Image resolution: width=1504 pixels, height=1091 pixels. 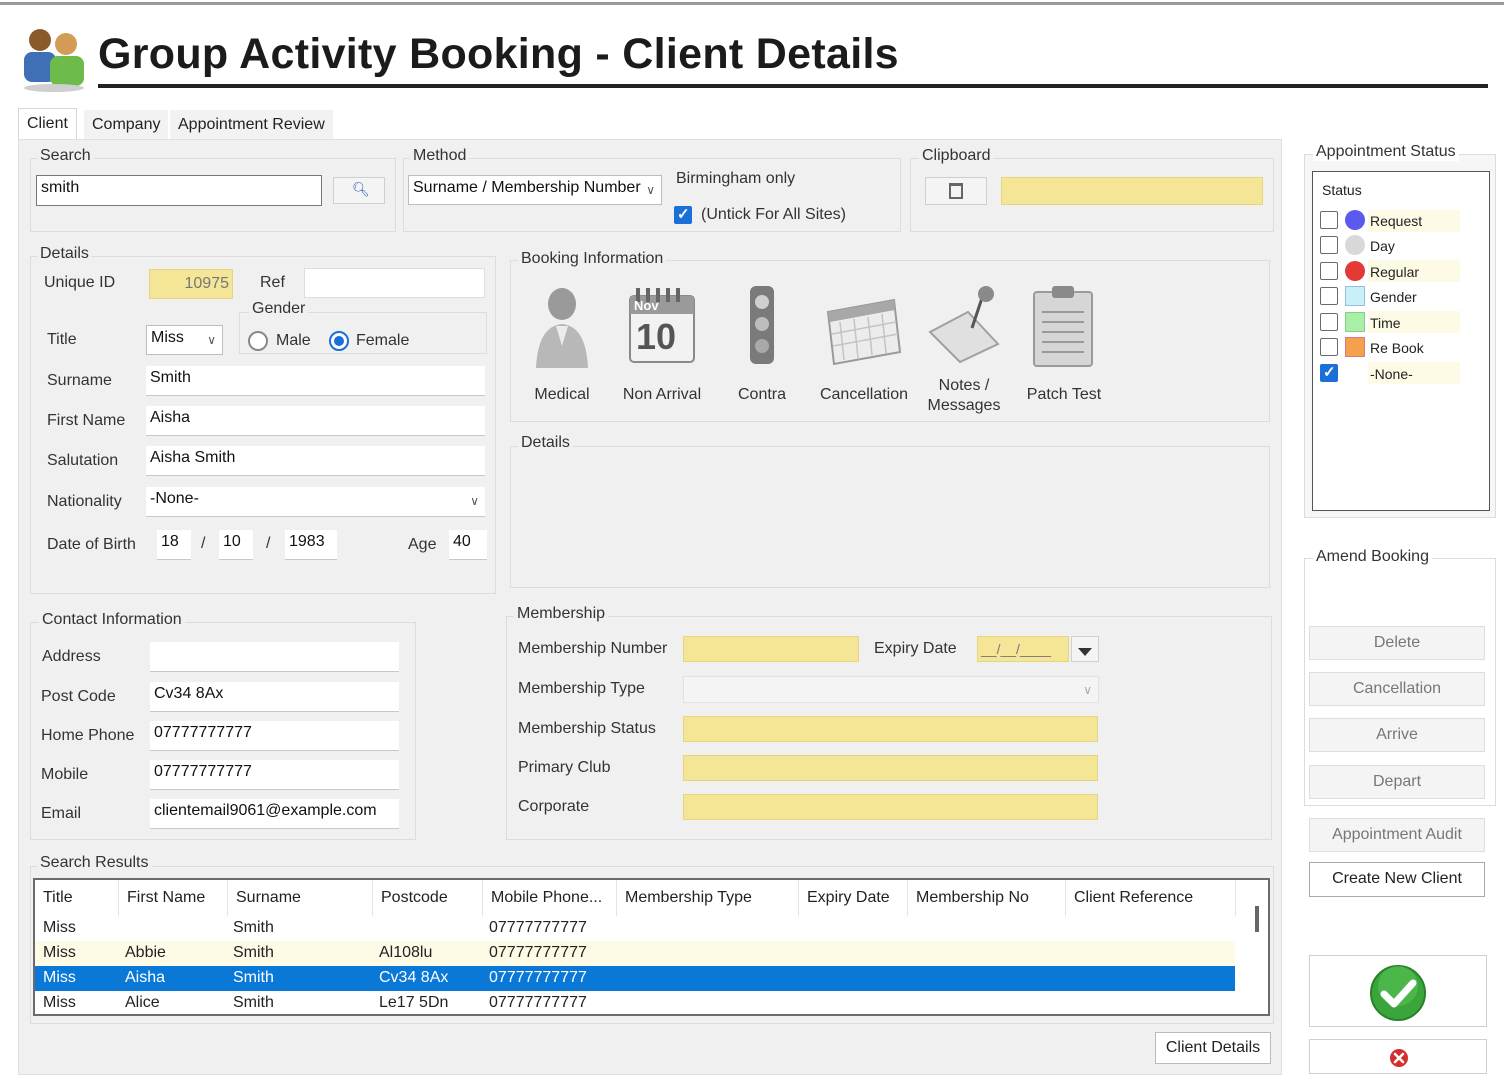 What do you see at coordinates (1398, 1056) in the screenshot?
I see `close-button` at bounding box center [1398, 1056].